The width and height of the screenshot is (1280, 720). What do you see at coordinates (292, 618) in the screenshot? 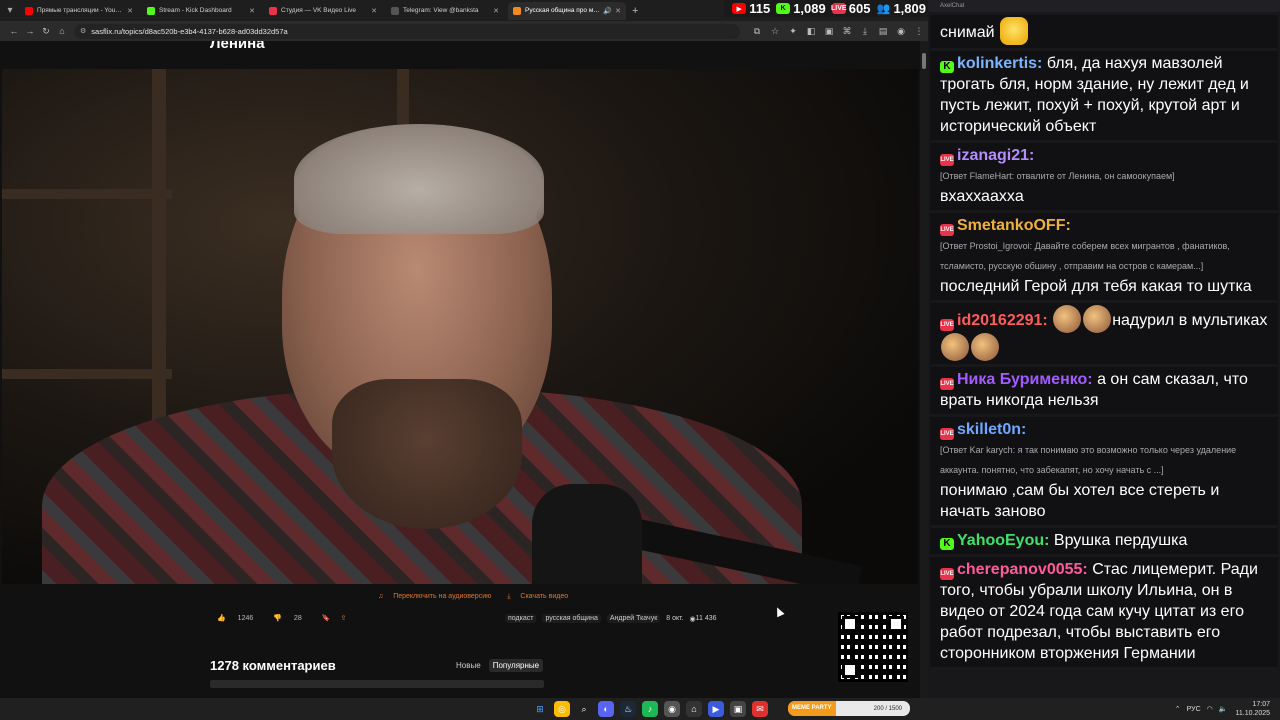
I see `dislike-button: 👎 28` at bounding box center [292, 618].